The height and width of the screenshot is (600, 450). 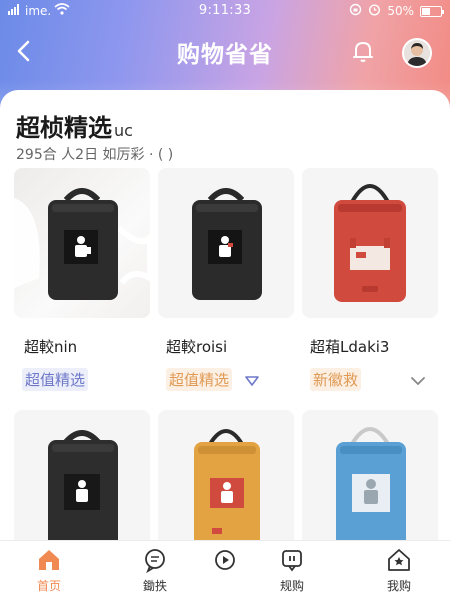 I want to click on message-icon, so click(x=292, y=561).